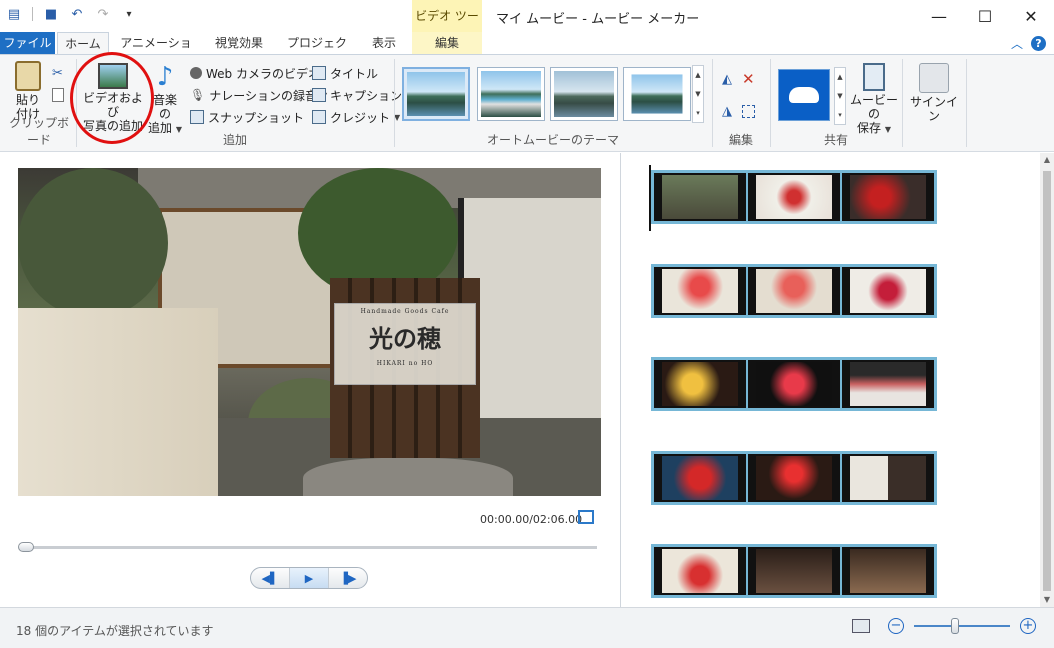  I want to click on tab-project: プロジェクト, so click(317, 52).